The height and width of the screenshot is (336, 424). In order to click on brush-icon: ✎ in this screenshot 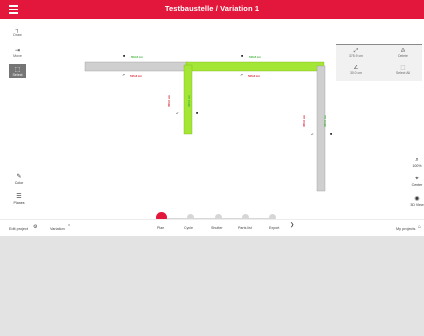, I will do `click(19, 177)`.